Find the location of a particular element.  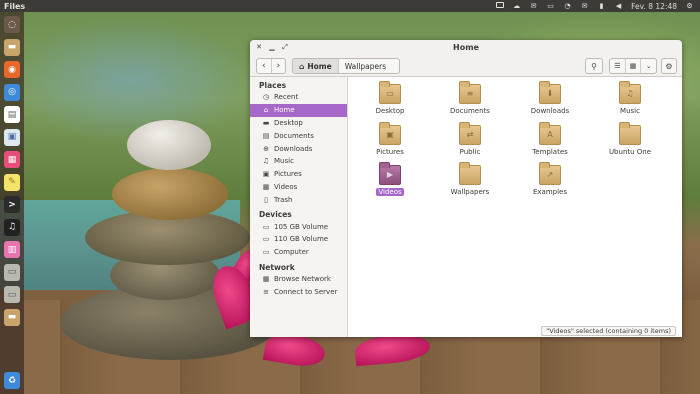

path-wallpapers-label: Wallpapers is located at coordinates (365, 66).